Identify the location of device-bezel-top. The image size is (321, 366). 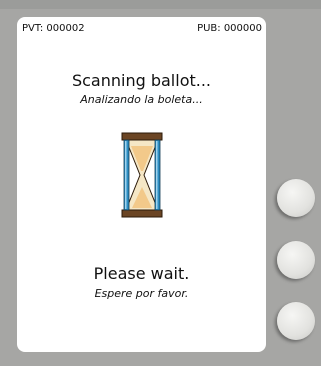
(160, 4).